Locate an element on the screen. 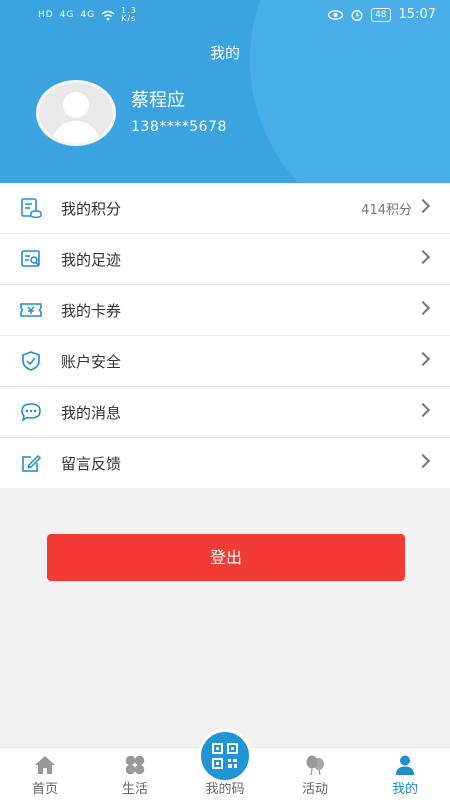 This screenshot has height=800, width=450. hd-icon: HD is located at coordinates (46, 15).